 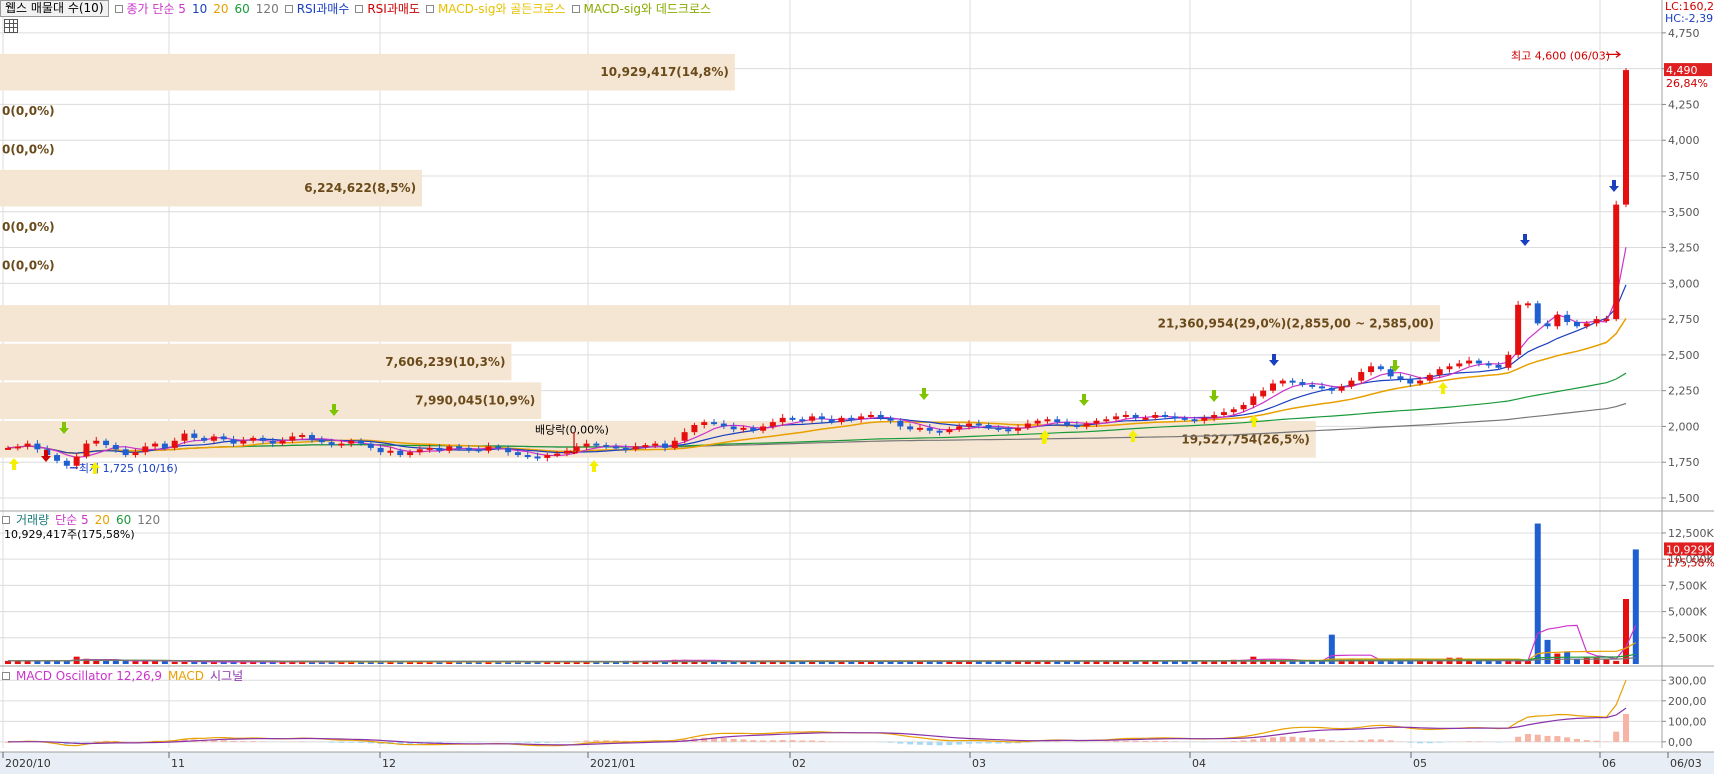 I want to click on volume-tick-label: 2,500K, so click(x=1687, y=638).